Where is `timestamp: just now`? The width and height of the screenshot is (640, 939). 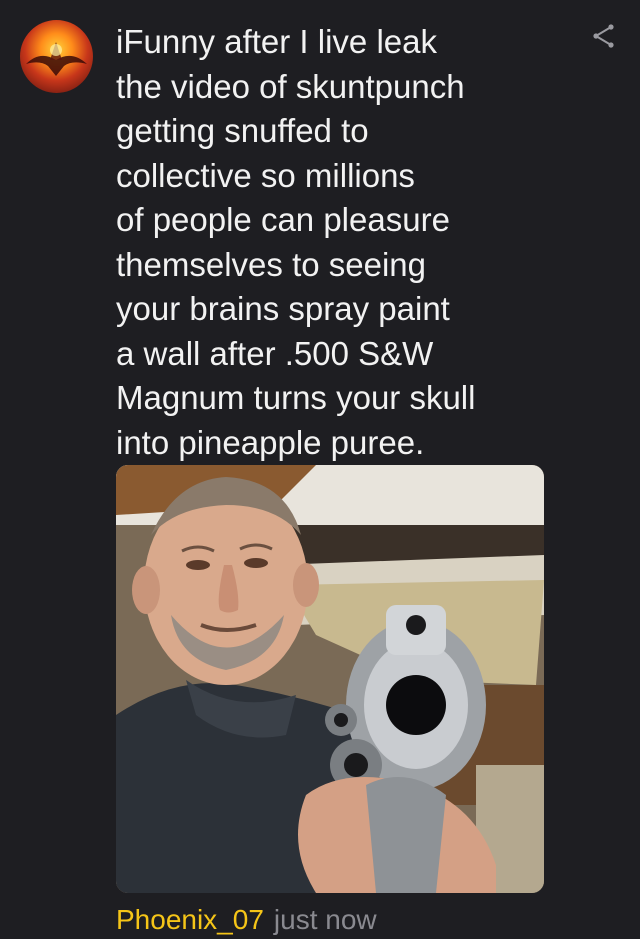 timestamp: just now is located at coordinates (325, 919).